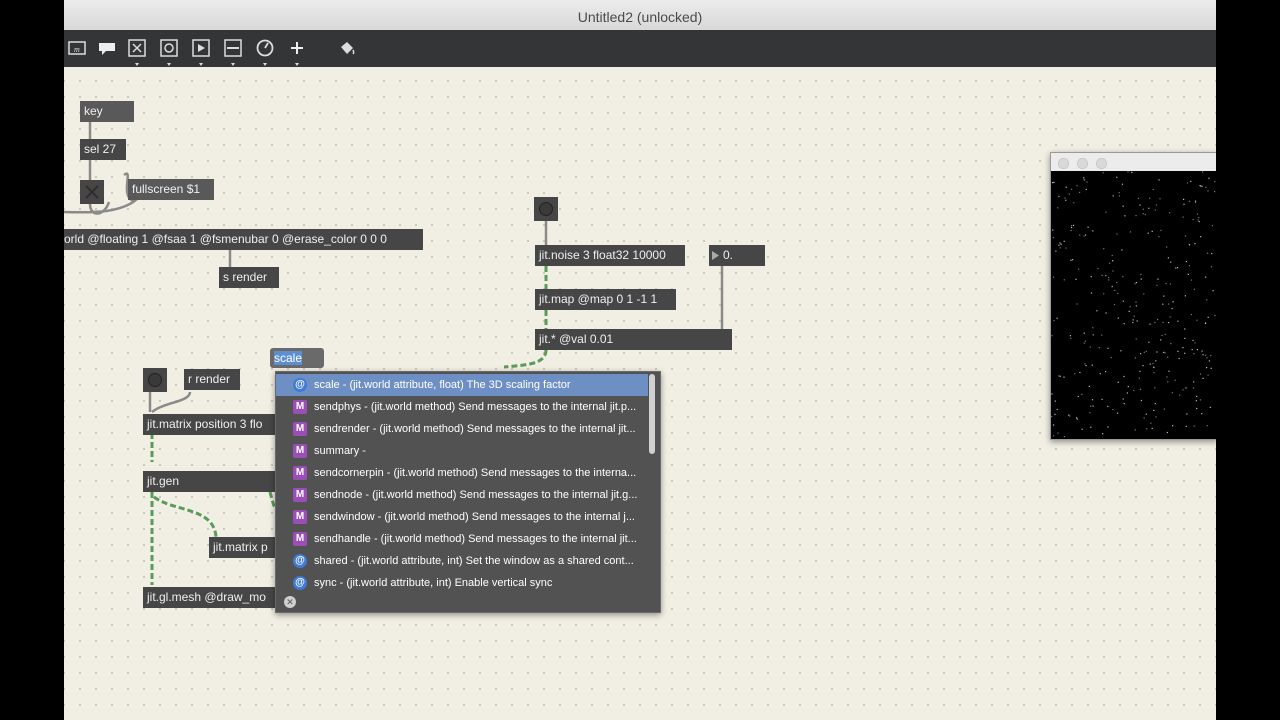  Describe the element at coordinates (107, 48) in the screenshot. I see `comment-icon` at that location.